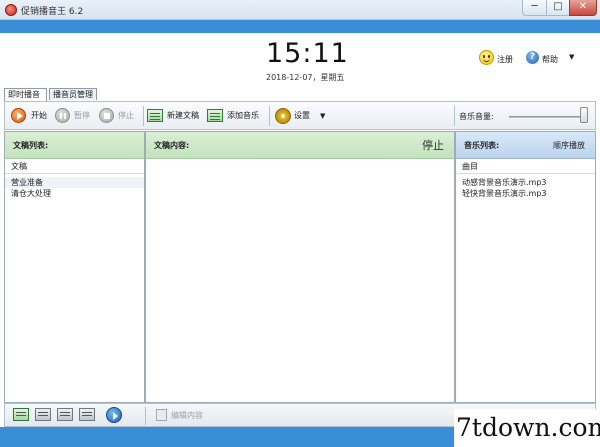 The width and height of the screenshot is (600, 447). Describe the element at coordinates (87, 414) in the screenshot. I see `doc-properties-icon` at that location.